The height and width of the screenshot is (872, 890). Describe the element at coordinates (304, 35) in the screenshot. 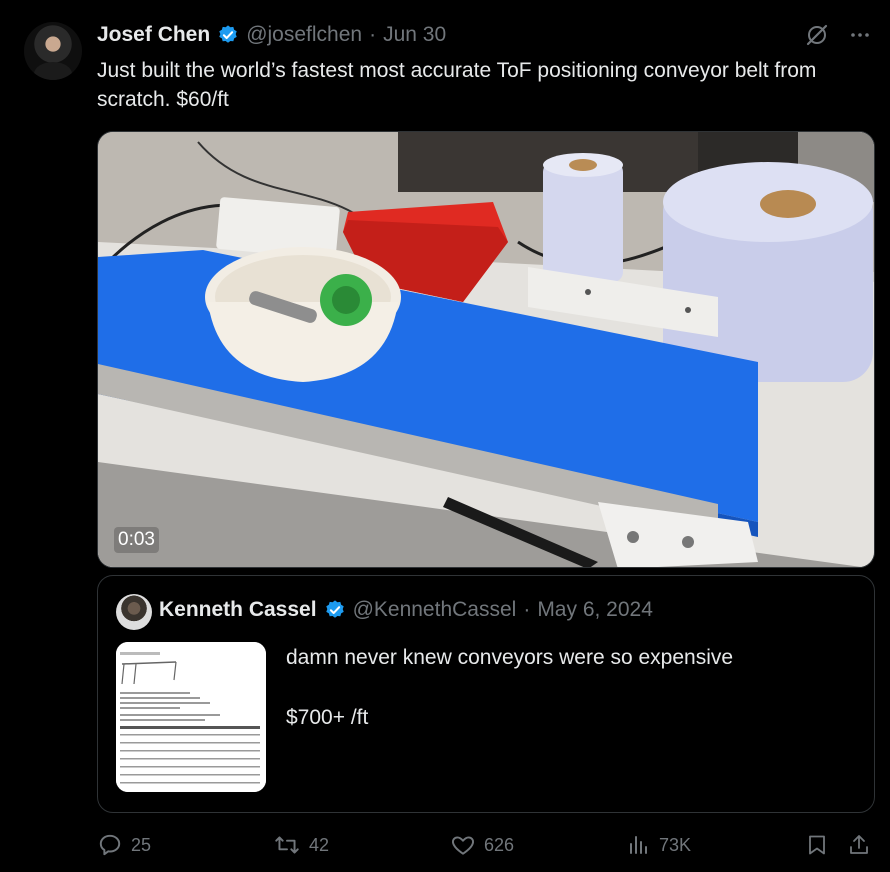

I see `author-handle: @joseflchen` at that location.